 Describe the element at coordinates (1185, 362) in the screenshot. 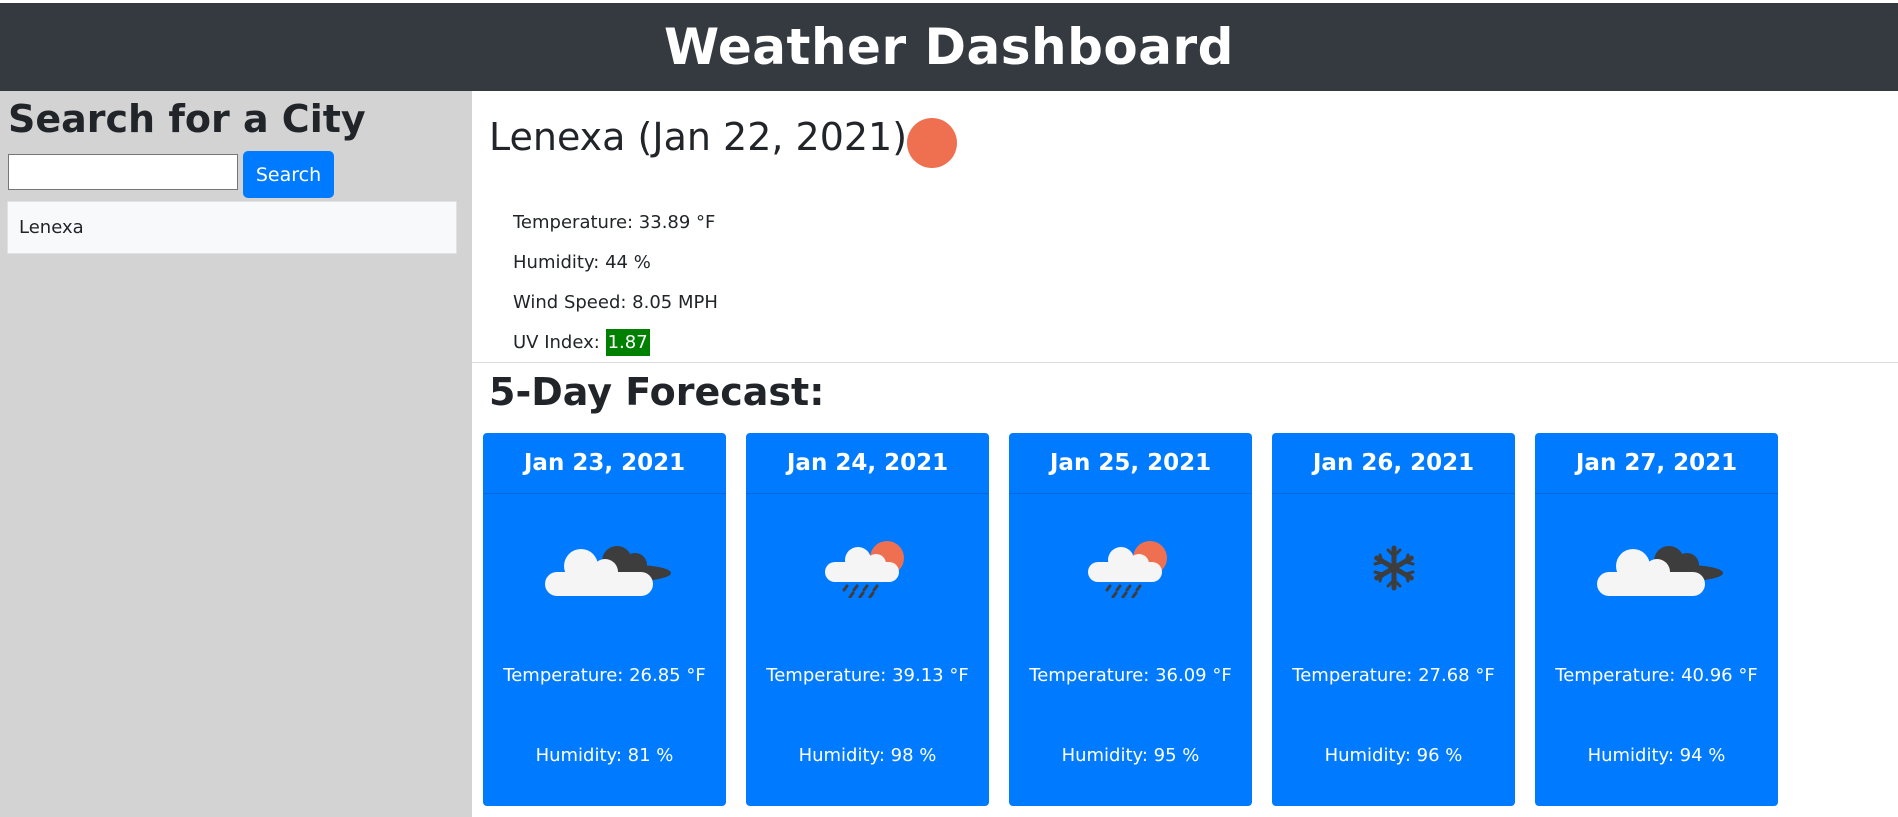

I see `section-divider` at that location.